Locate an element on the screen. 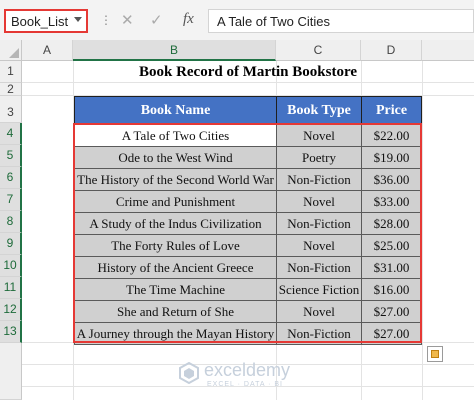 This screenshot has height=400, width=474. quick-analysis-glyph-icon is located at coordinates (435, 354).